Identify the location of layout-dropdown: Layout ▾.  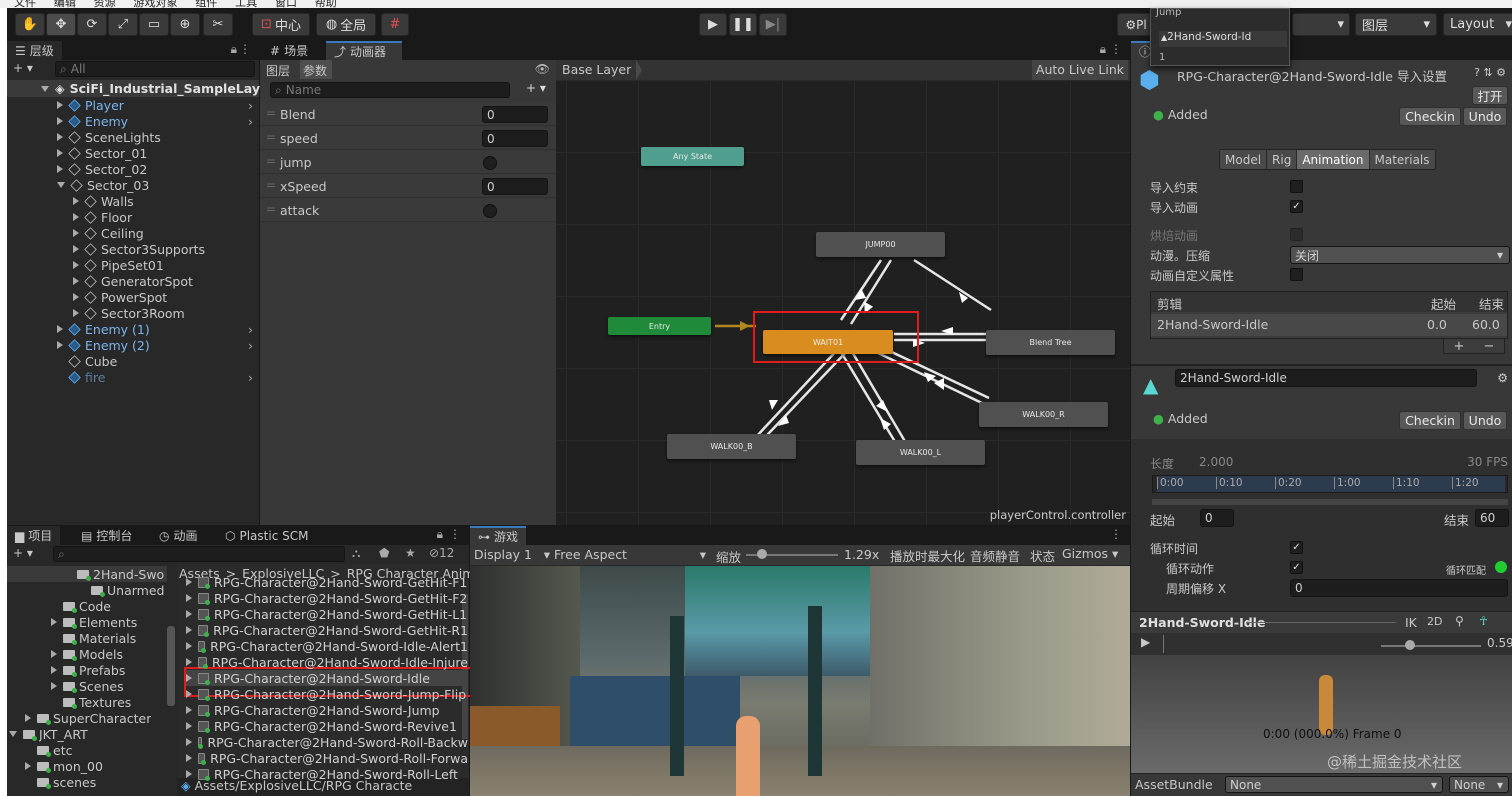
(1477, 24).